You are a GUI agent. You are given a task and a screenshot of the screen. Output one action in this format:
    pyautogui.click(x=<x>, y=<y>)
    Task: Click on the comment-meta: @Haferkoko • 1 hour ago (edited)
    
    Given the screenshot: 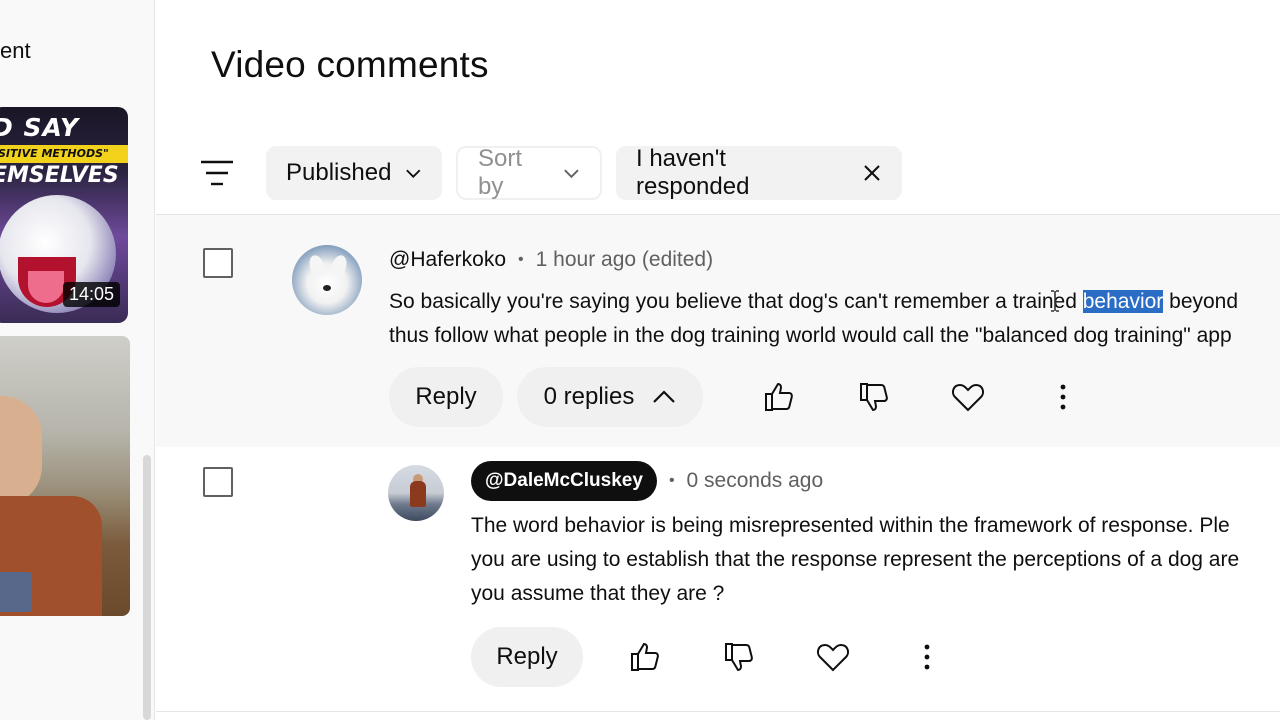 What is the action you would take?
    pyautogui.click(x=551, y=260)
    